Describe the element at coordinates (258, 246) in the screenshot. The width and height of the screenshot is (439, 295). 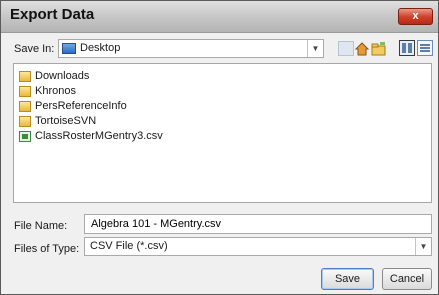
I see `files-of-type-dropdown: CSV File (*.csv) ▼` at that location.